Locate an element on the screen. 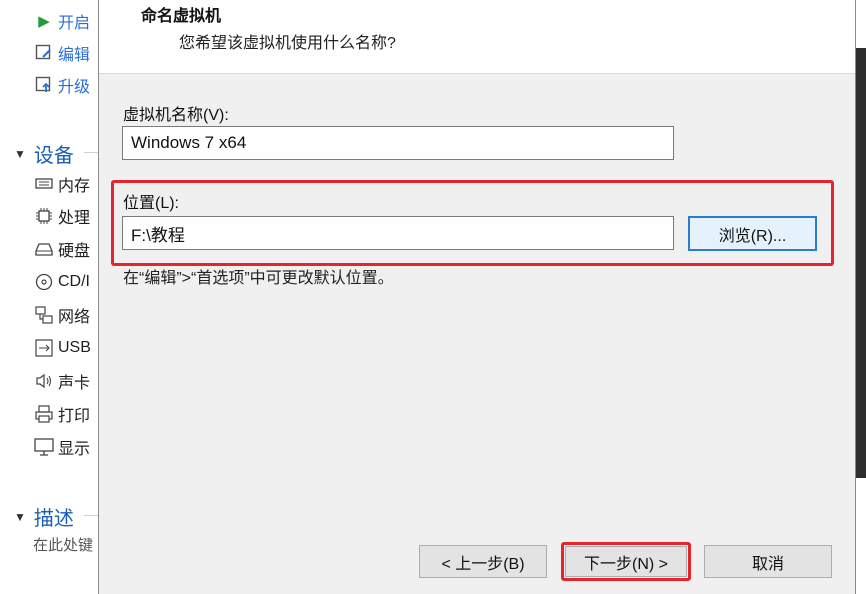 The image size is (866, 594). background-window-edge is located at coordinates (861, 297).